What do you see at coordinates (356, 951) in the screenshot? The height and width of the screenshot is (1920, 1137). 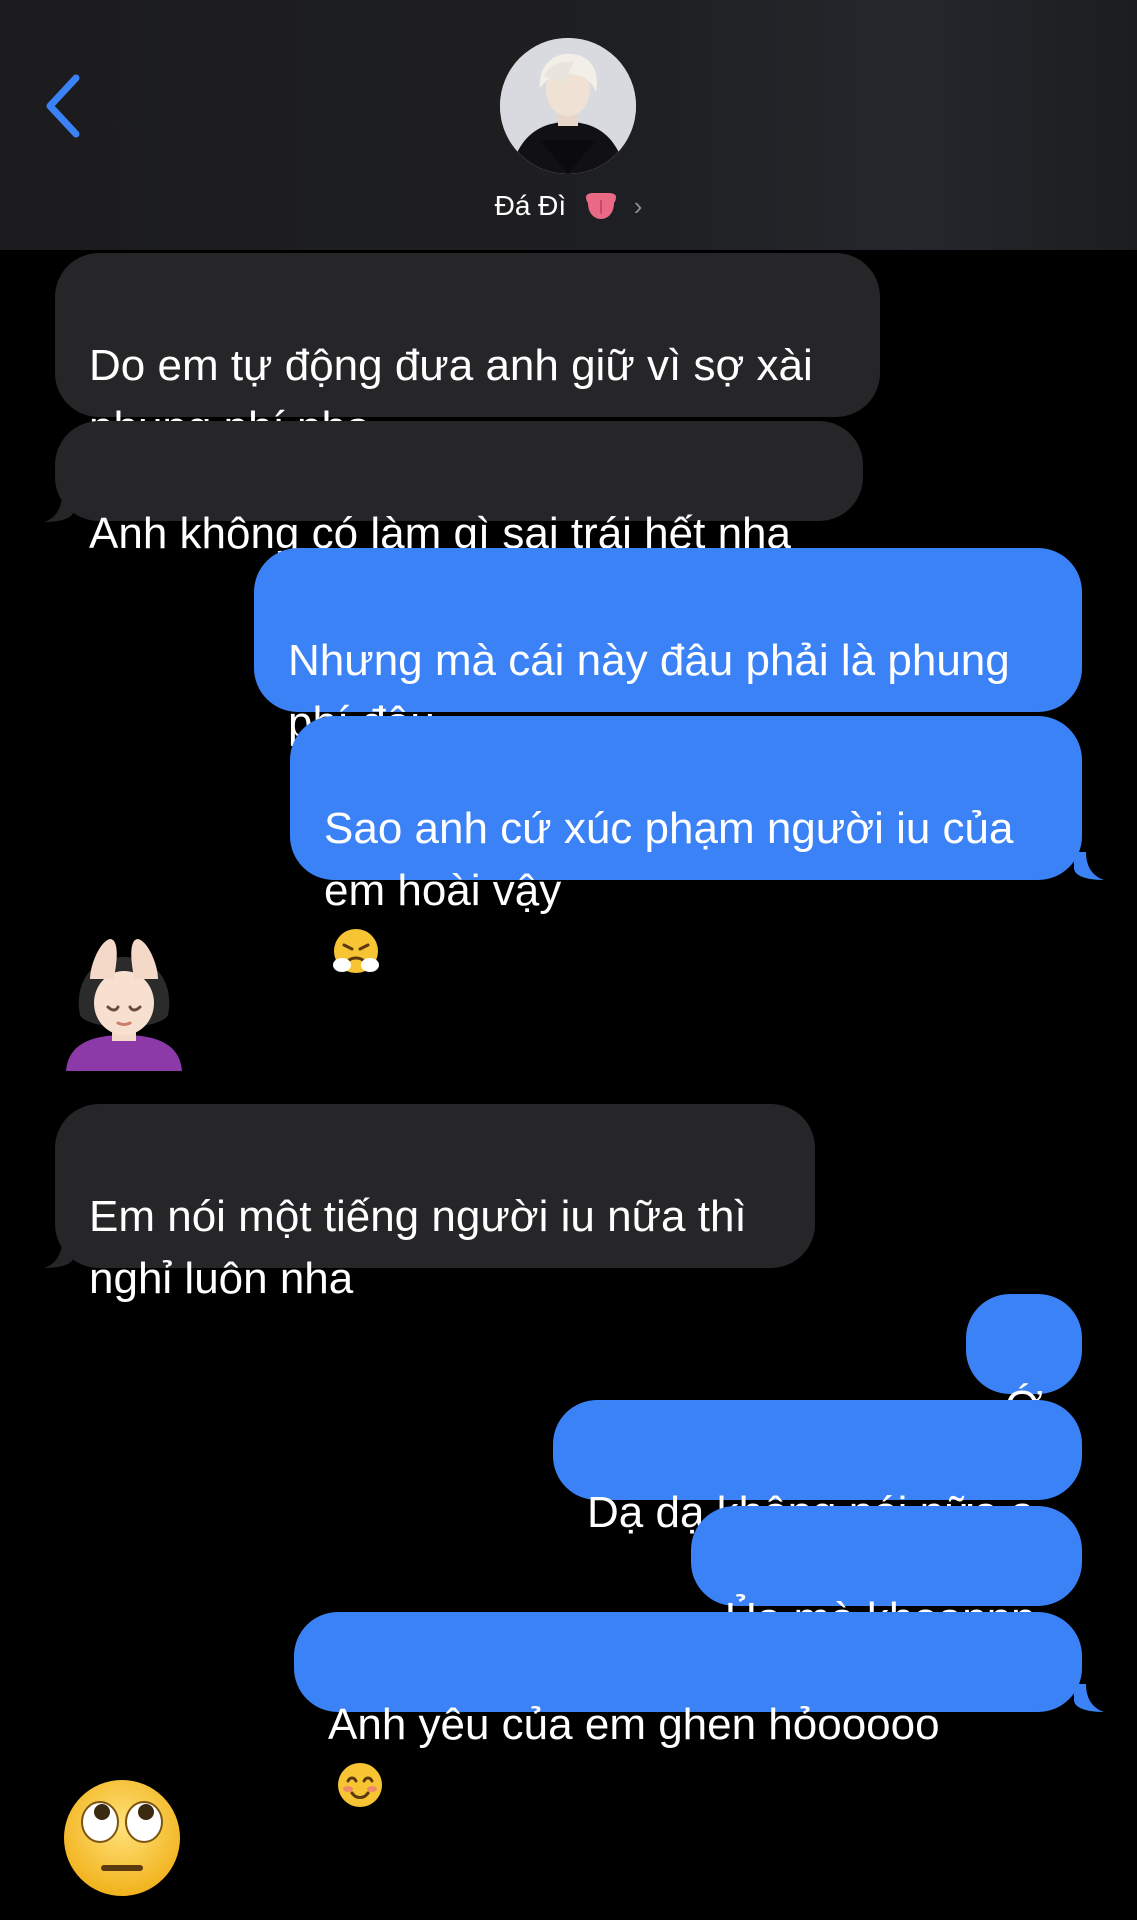 I see `face-with-steam-from-nose-icon` at bounding box center [356, 951].